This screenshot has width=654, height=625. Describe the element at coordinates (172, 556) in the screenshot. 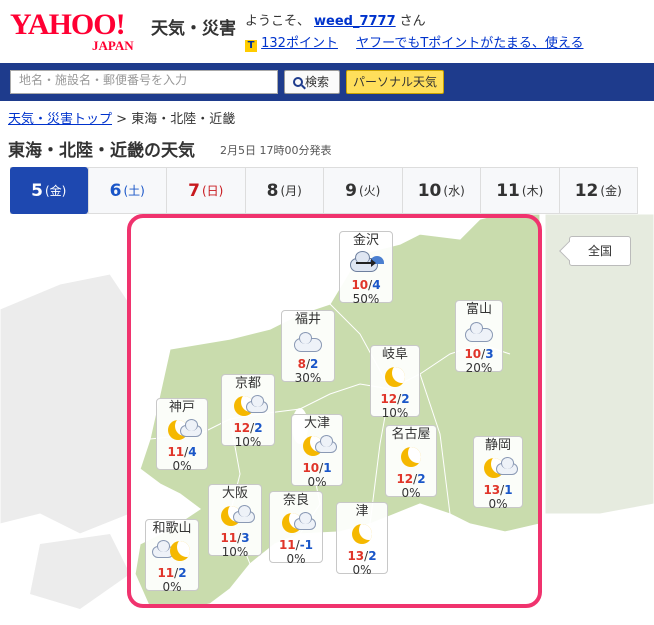

I see `city-weather-wakayama: 和歌山 11/2 0%` at that location.